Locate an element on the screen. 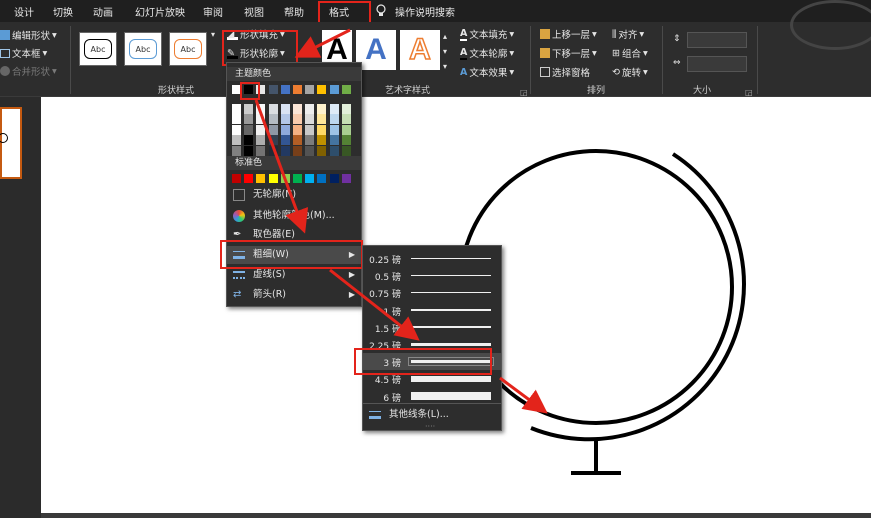 The height and width of the screenshot is (518, 871). height-field is located at coordinates (717, 40).